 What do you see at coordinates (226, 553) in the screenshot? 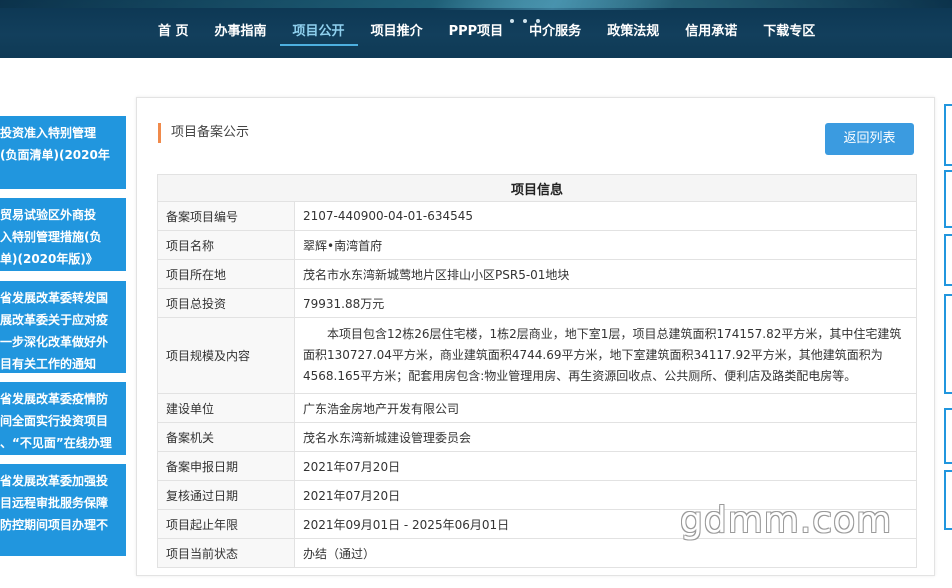
I see `field-label: 项目当前状态` at bounding box center [226, 553].